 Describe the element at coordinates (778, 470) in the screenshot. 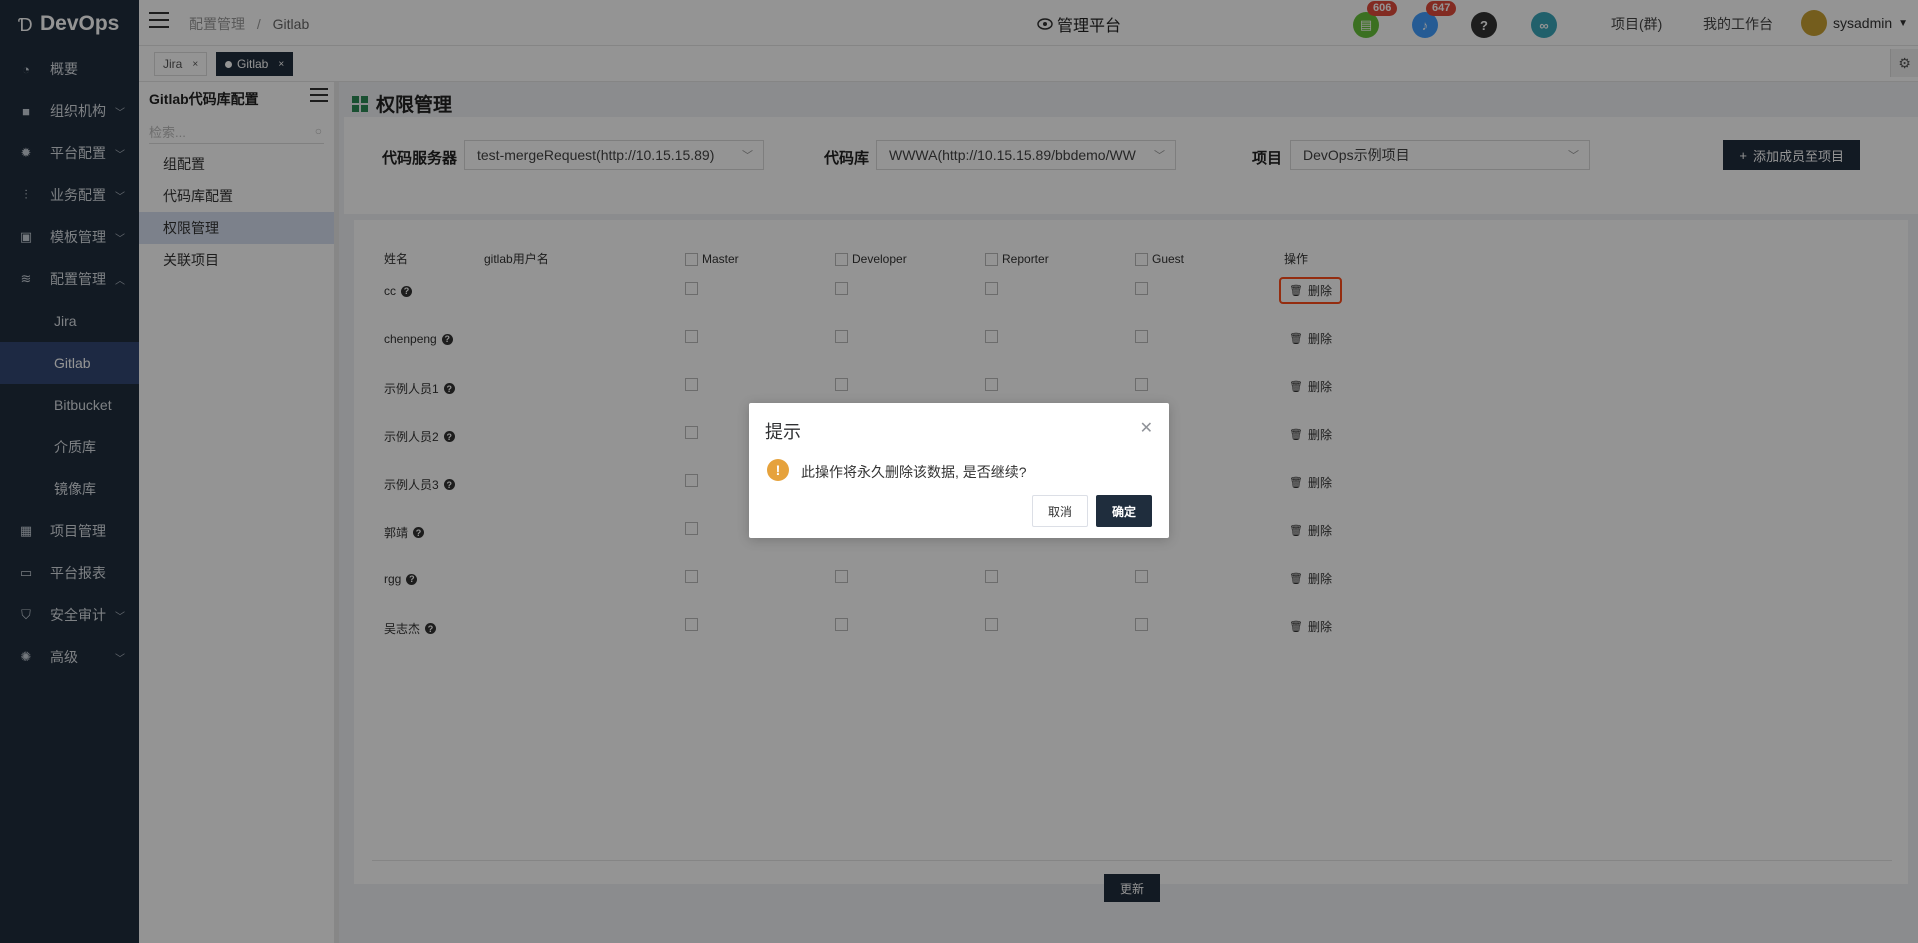

I see `warning-icon: !` at that location.